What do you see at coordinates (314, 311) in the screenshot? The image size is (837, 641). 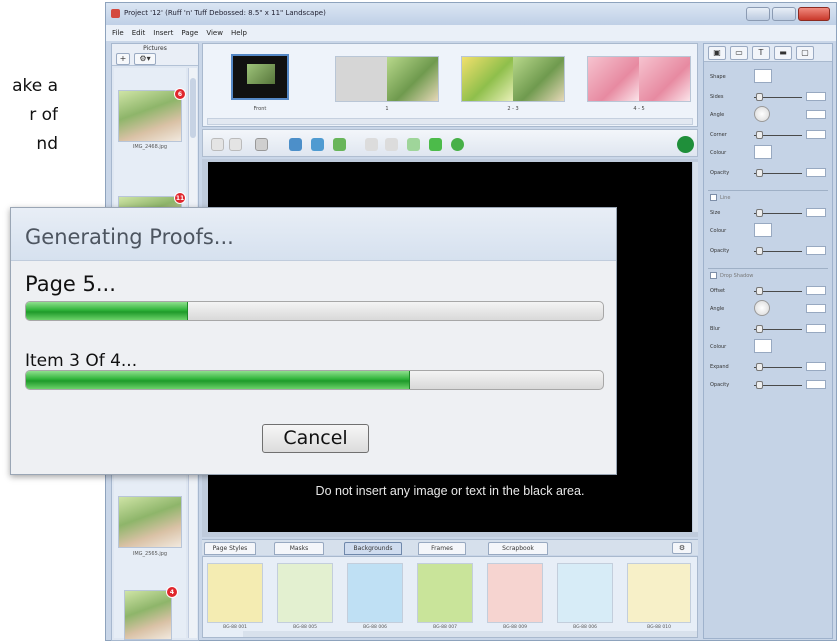 I see `page-progress-bar` at bounding box center [314, 311].